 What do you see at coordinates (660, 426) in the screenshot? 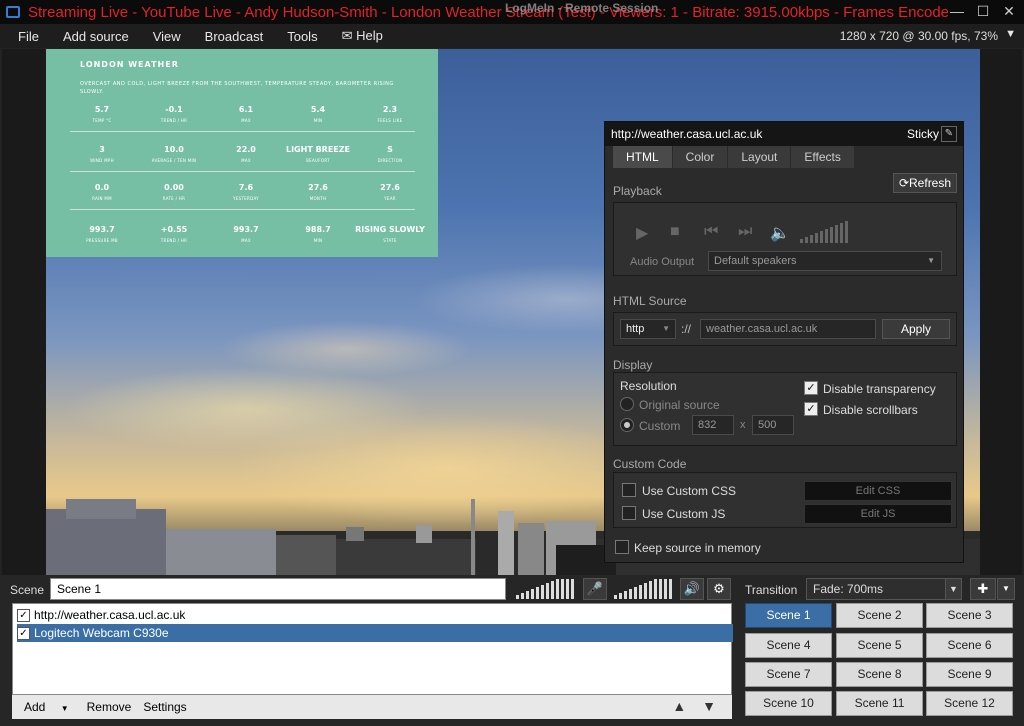
I see `custom-label: Custom` at bounding box center [660, 426].